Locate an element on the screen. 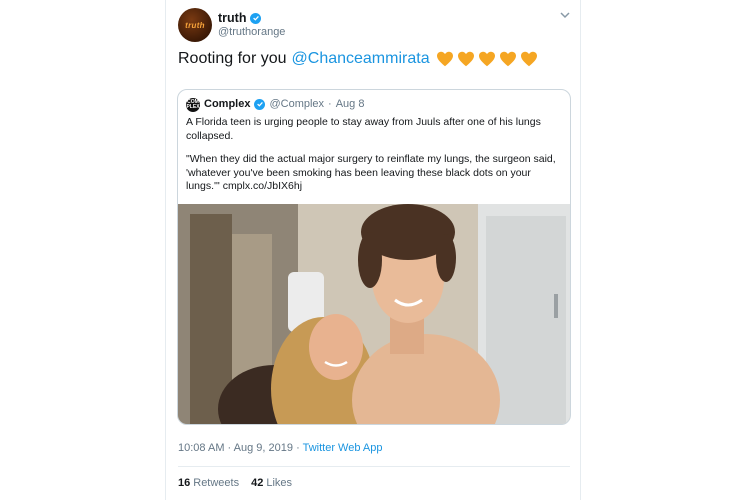  tweet-timestamp: 10:08 AM · Aug 9, 2019 · Twitter Web App is located at coordinates (280, 448).